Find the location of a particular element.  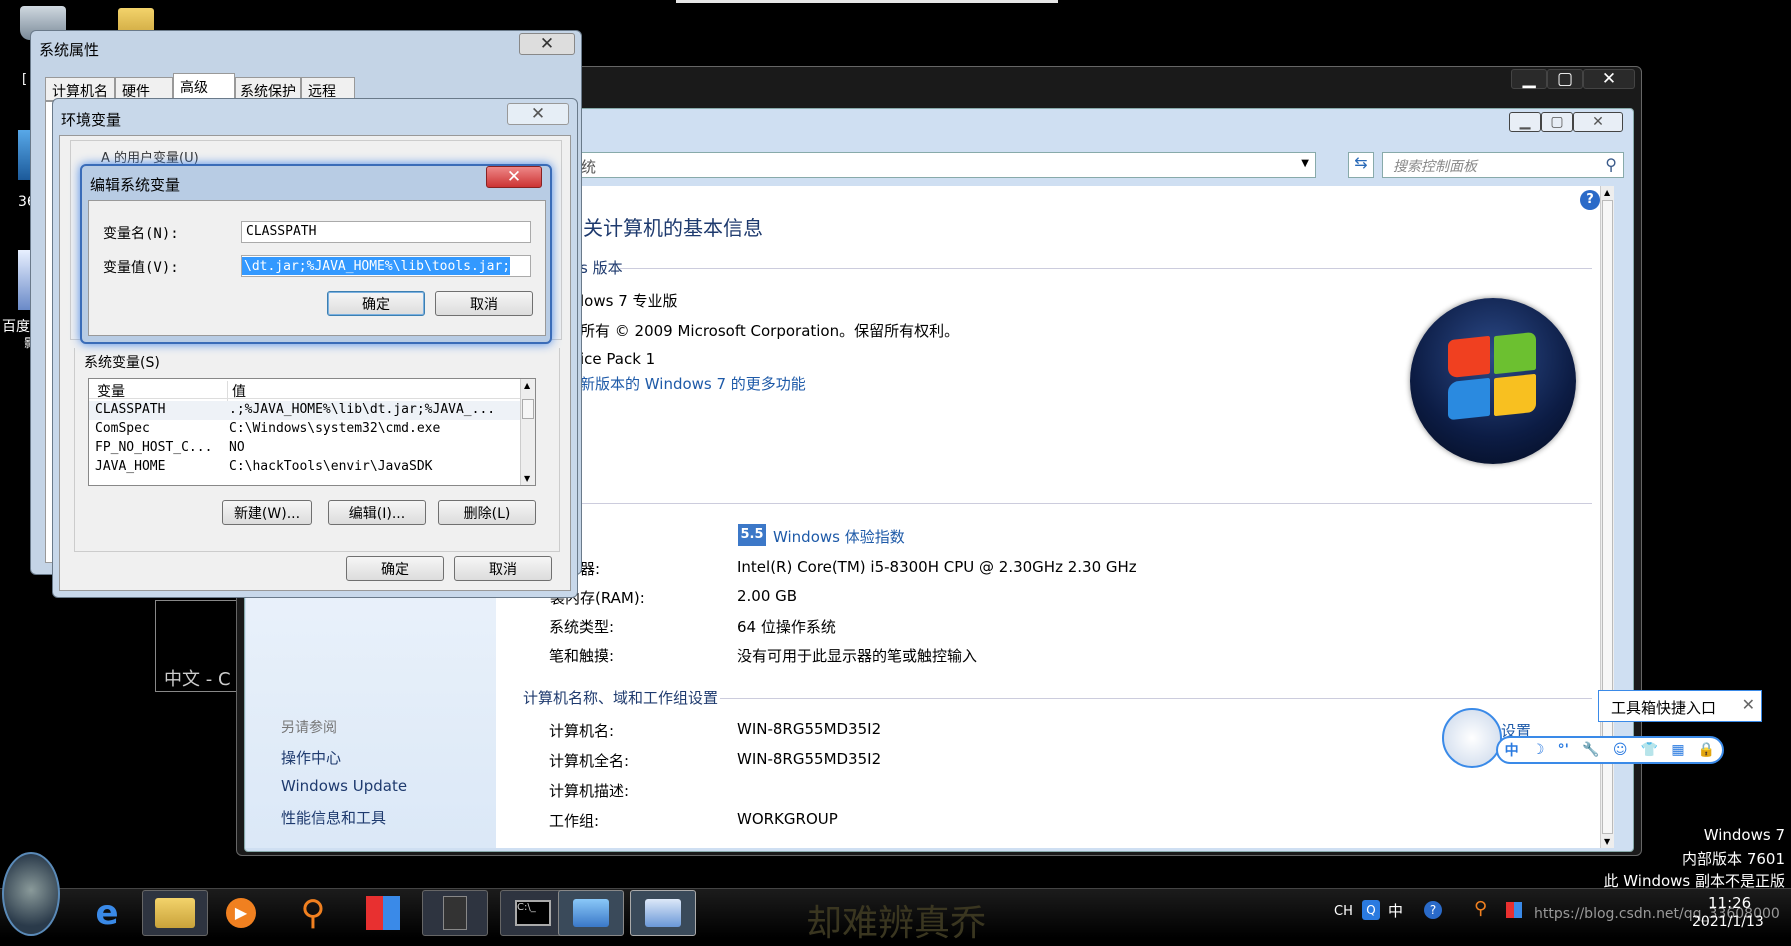

system-props-icon is located at coordinates (663, 913).